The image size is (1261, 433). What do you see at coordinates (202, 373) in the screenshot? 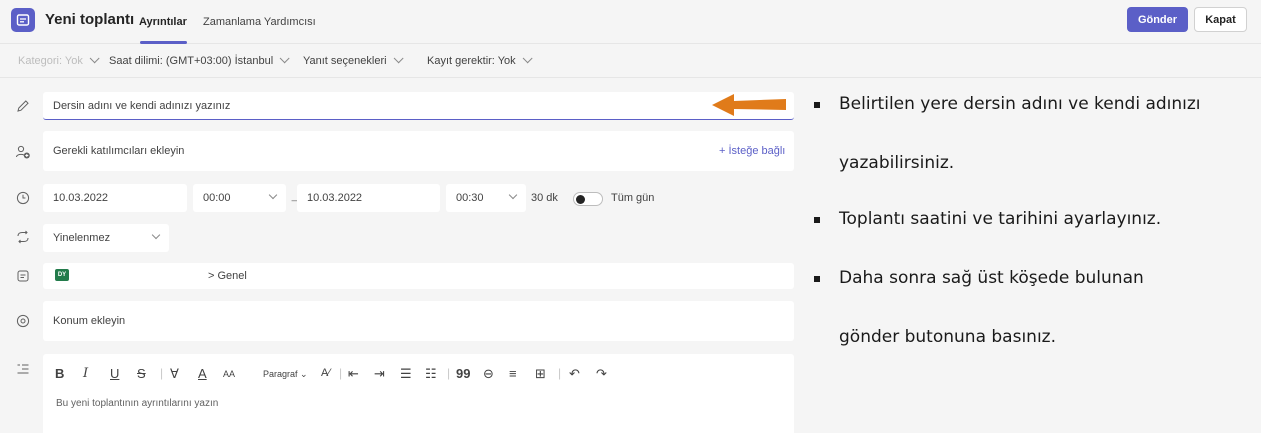
I see `font-color-icon: A` at bounding box center [202, 373].